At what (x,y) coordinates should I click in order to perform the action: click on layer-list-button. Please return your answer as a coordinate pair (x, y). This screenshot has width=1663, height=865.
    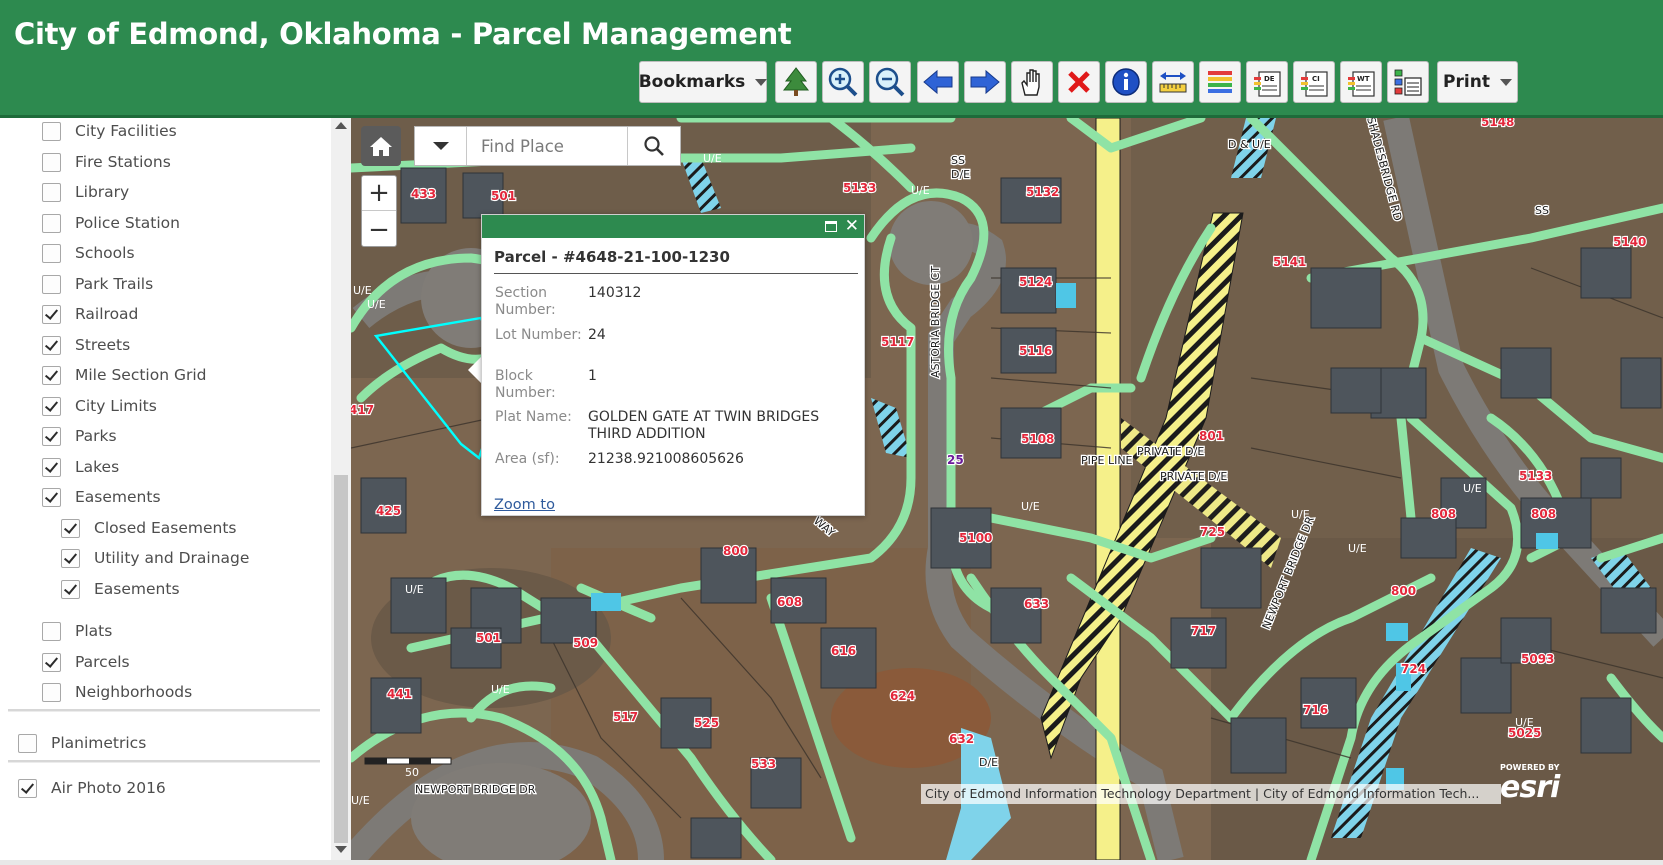
    Looking at the image, I should click on (1408, 82).